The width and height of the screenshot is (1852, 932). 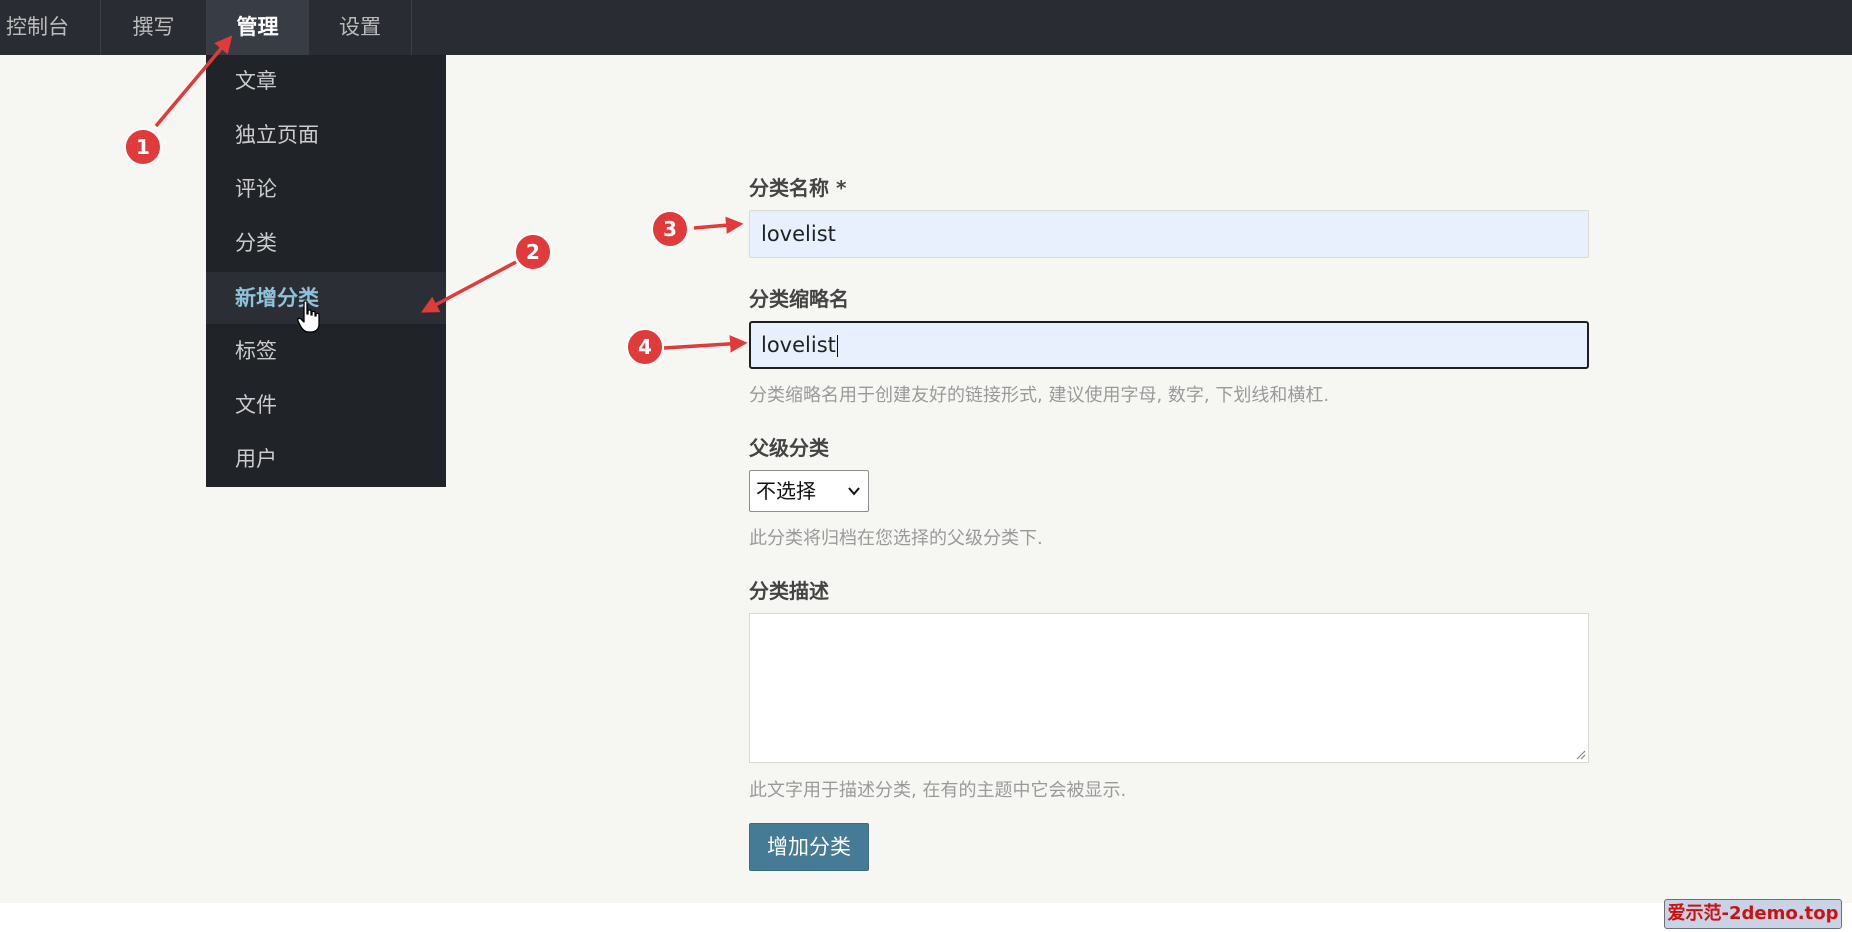 What do you see at coordinates (1580, 754) in the screenshot?
I see `resize-grip-icon` at bounding box center [1580, 754].